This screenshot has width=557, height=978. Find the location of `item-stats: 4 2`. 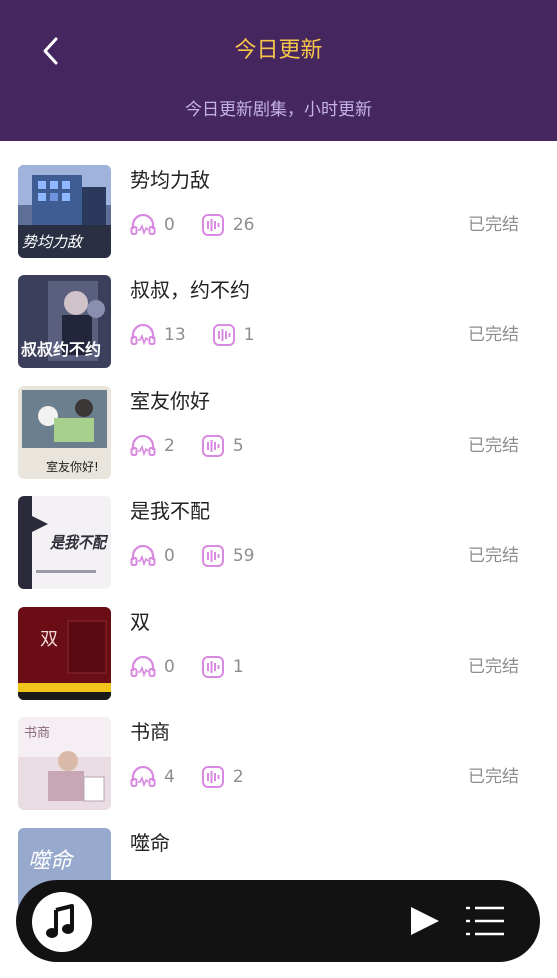

item-stats: 4 2 is located at coordinates (200, 777).